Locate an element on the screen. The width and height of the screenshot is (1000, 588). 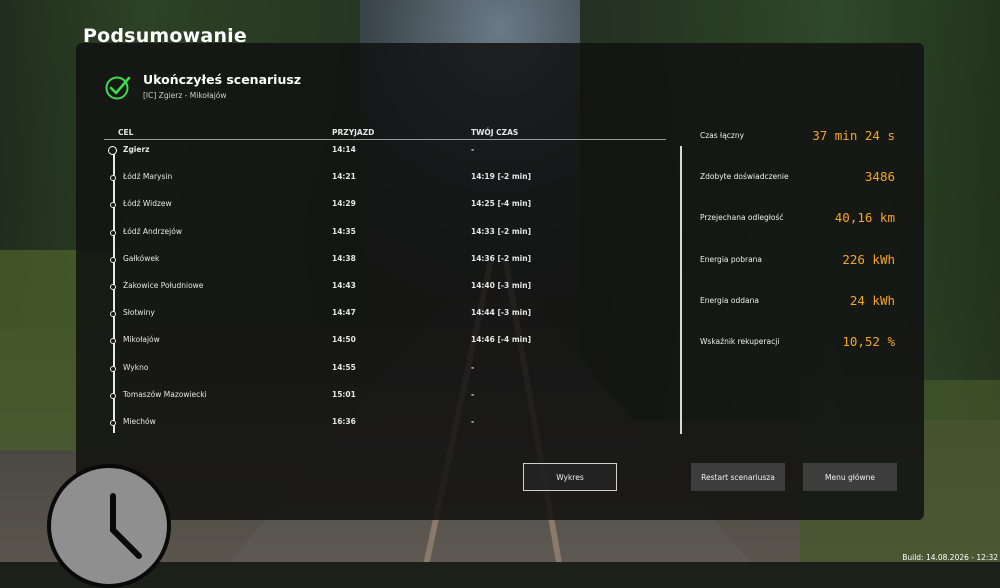
cell-stop: Gałkówek is located at coordinates (141, 258).